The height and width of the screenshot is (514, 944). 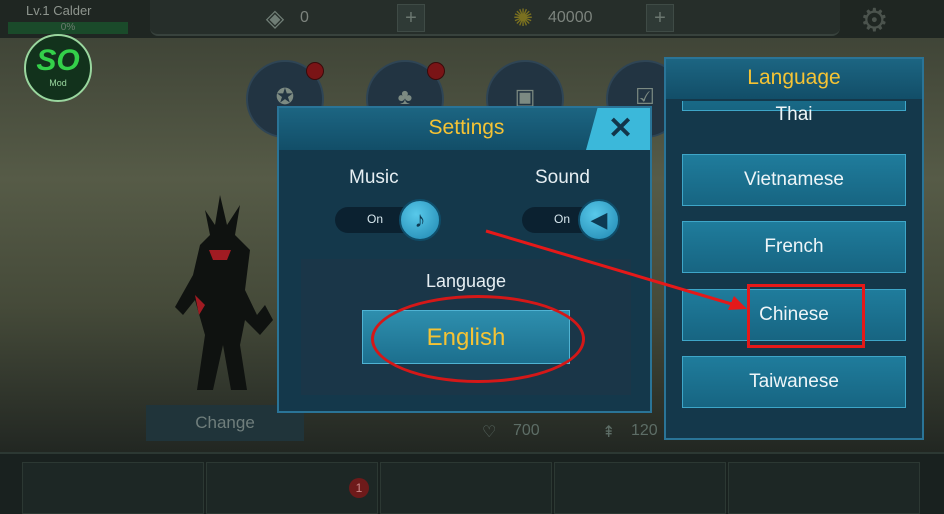 I want to click on annotation-arrow, so click(x=616, y=269).